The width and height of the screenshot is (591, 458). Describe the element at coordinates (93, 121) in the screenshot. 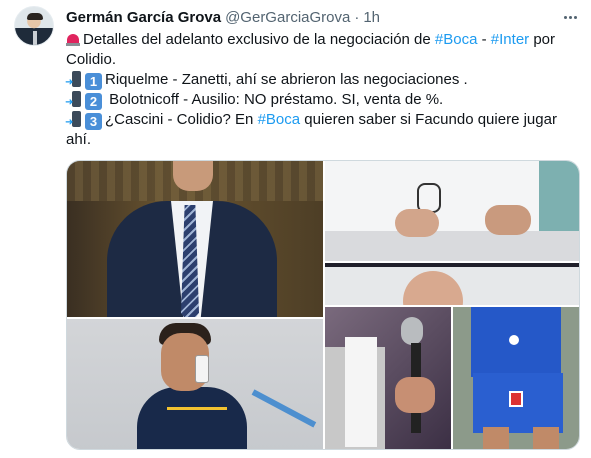

I see `keycap-3-icon: 3` at that location.